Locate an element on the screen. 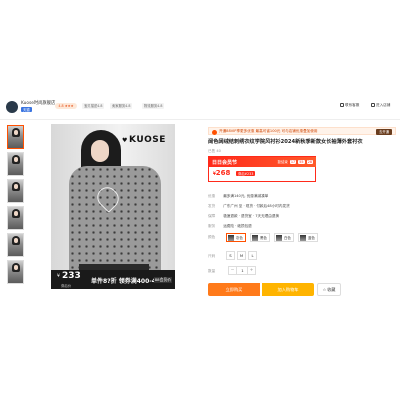 Image resolution: width=400 pixels, height=400 pixels. shop-avatar is located at coordinates (12, 107).